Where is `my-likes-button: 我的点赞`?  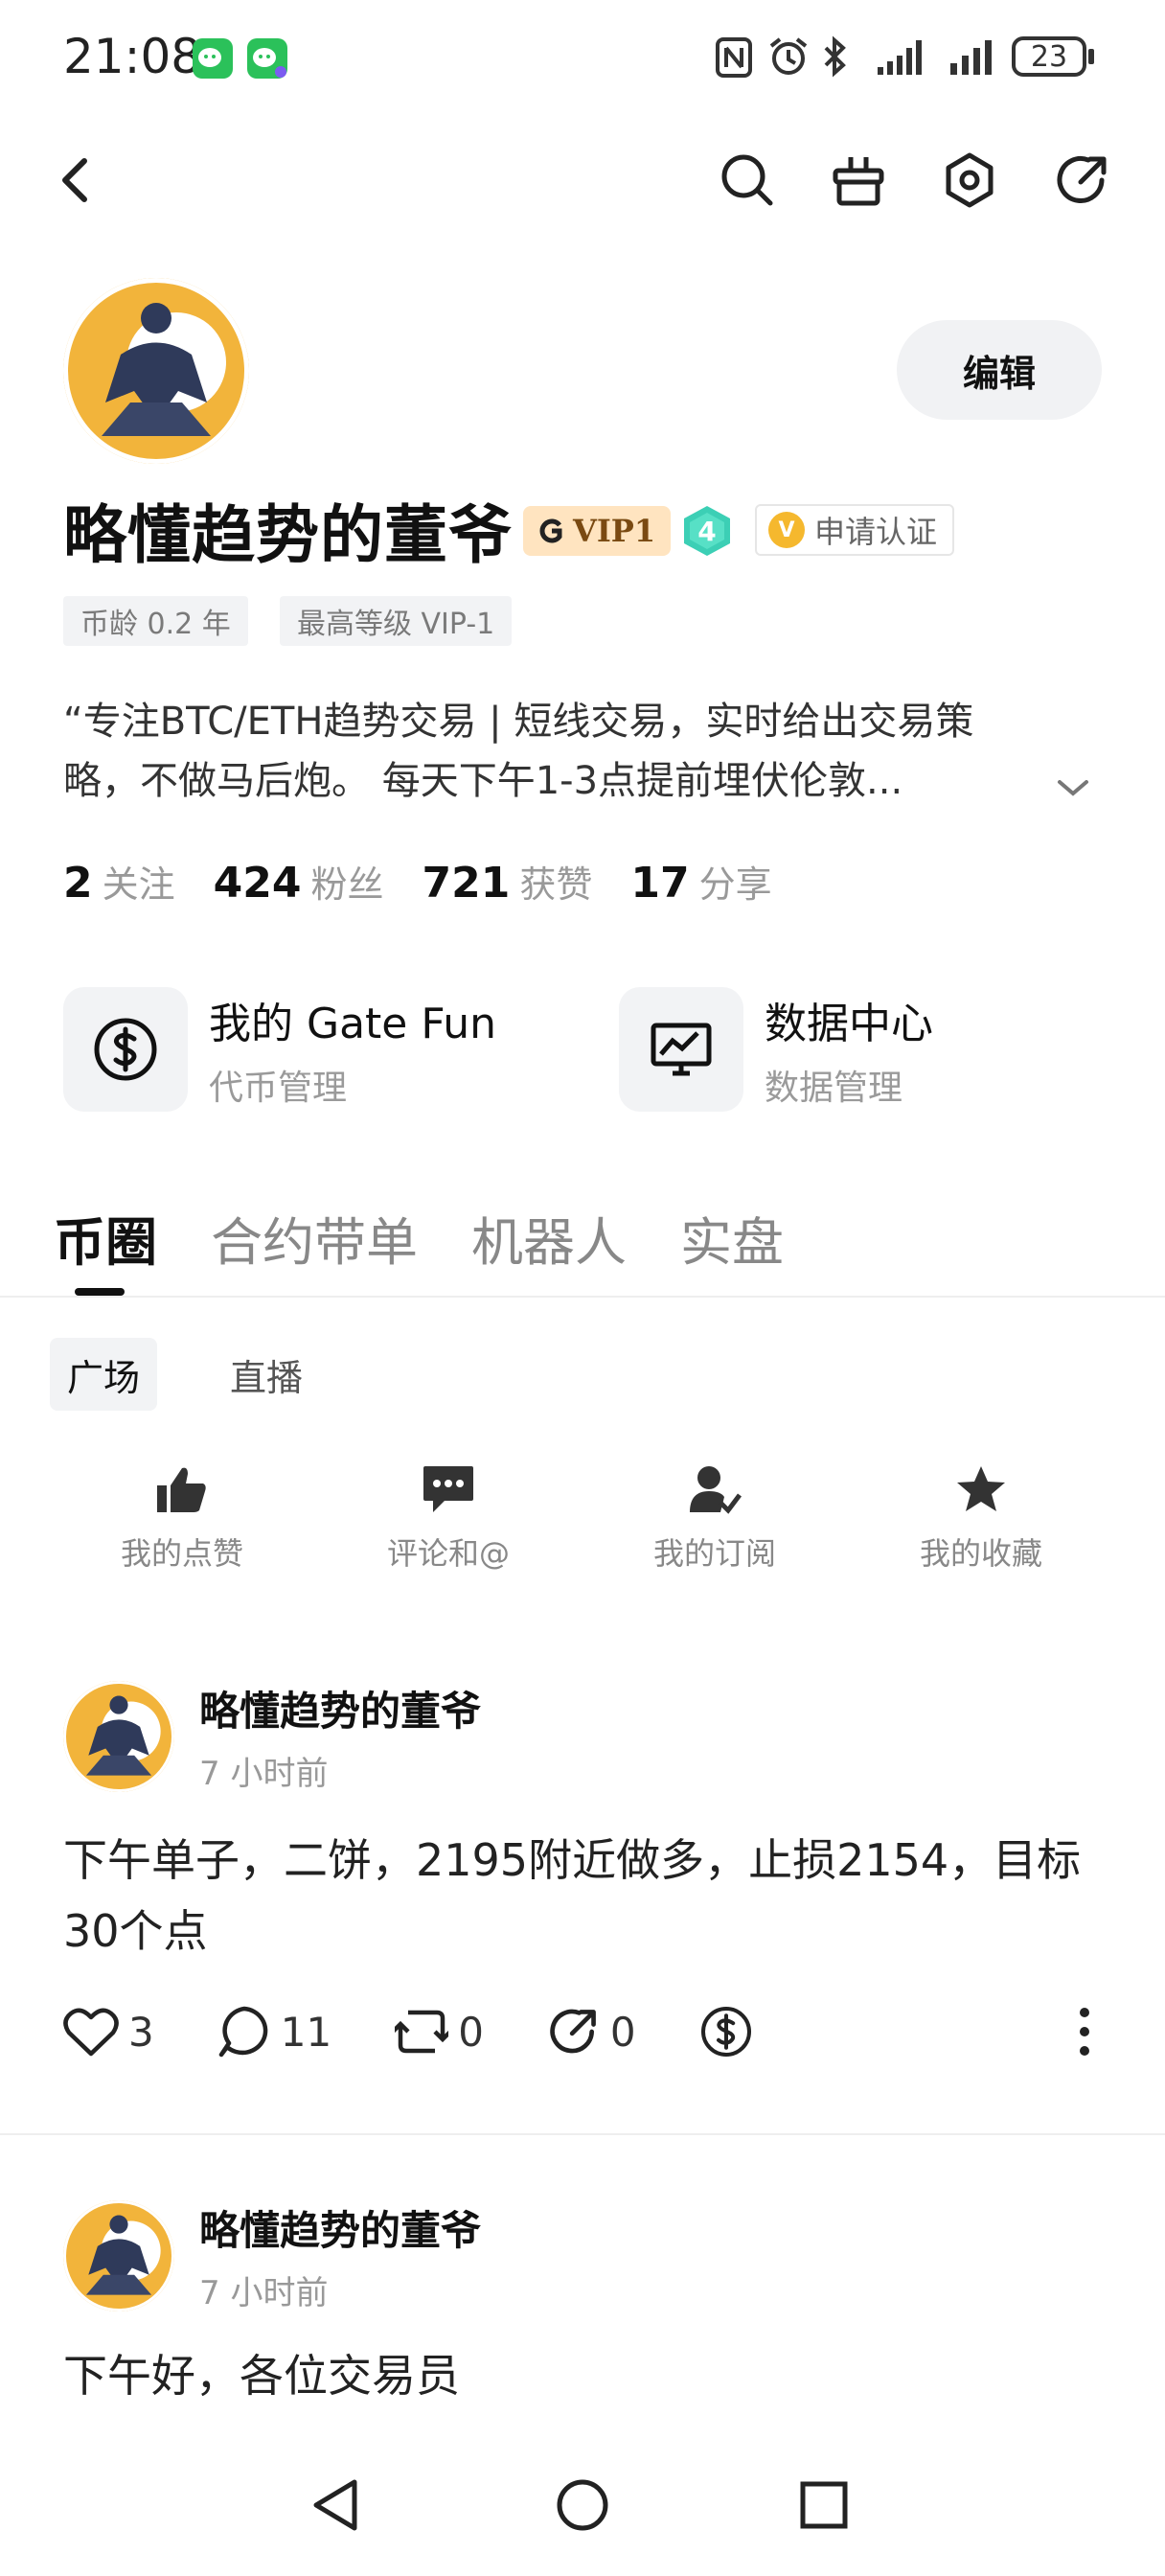
my-likes-button: 我的点赞 is located at coordinates (182, 1519).